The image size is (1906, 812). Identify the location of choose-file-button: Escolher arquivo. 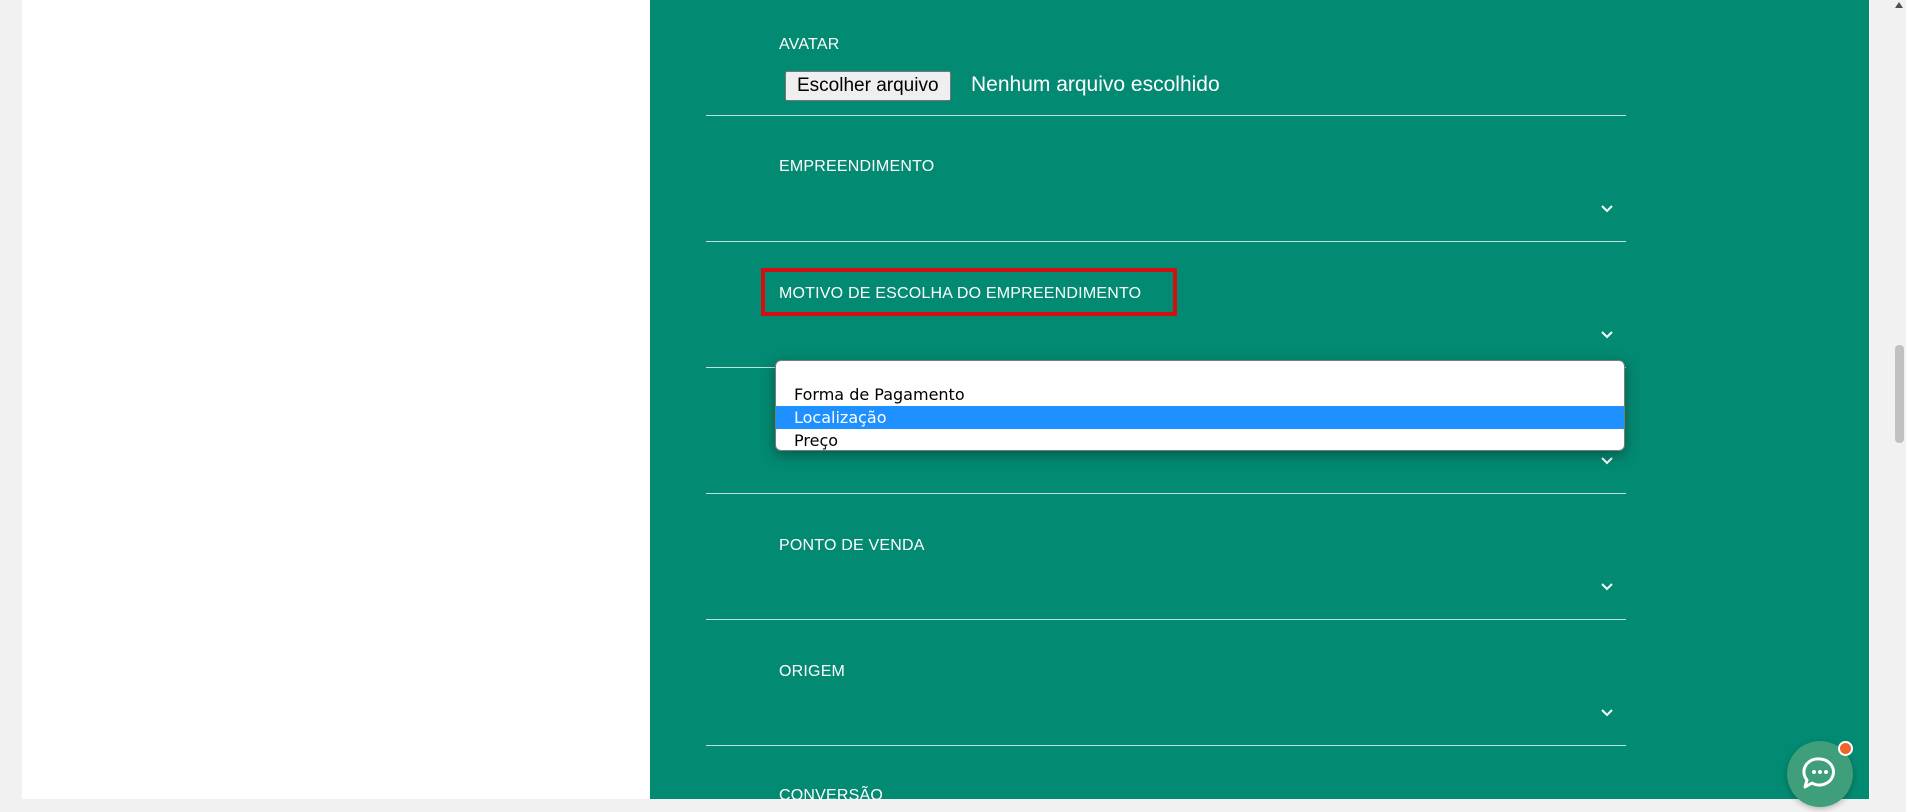
(868, 86).